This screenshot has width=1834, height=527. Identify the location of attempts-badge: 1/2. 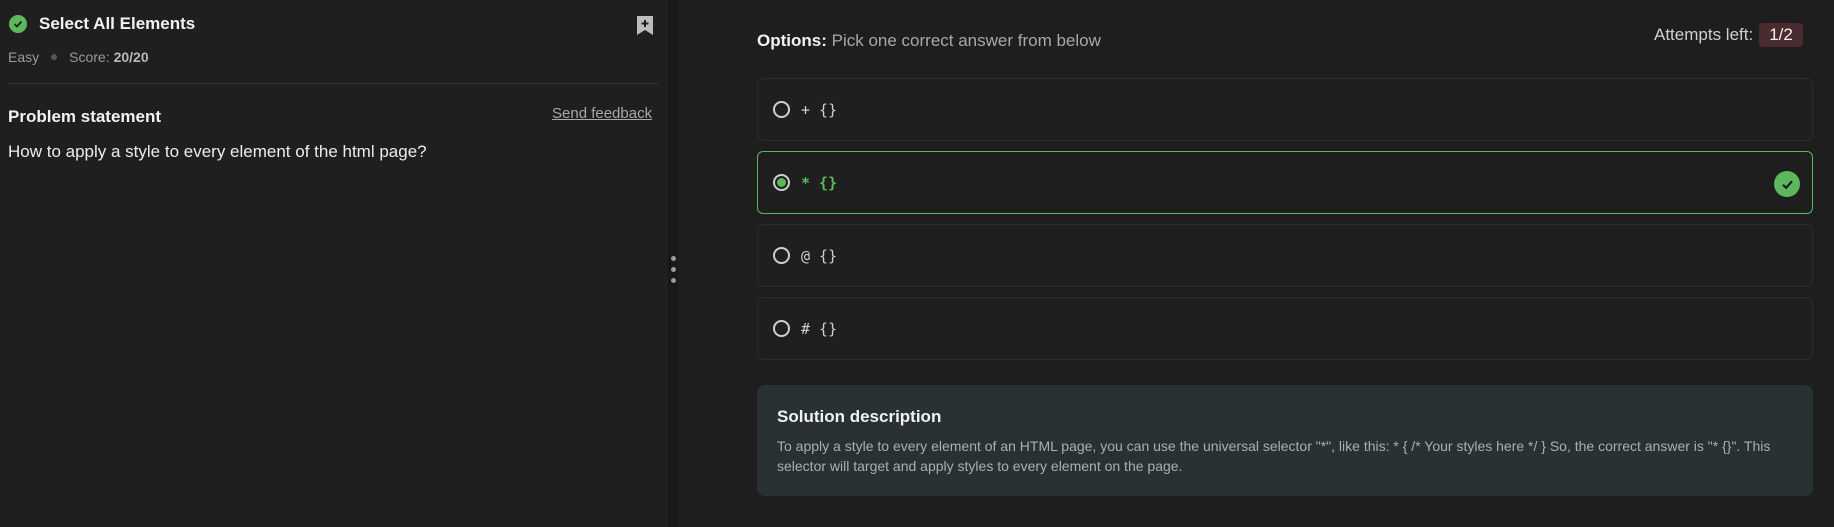
(1781, 35).